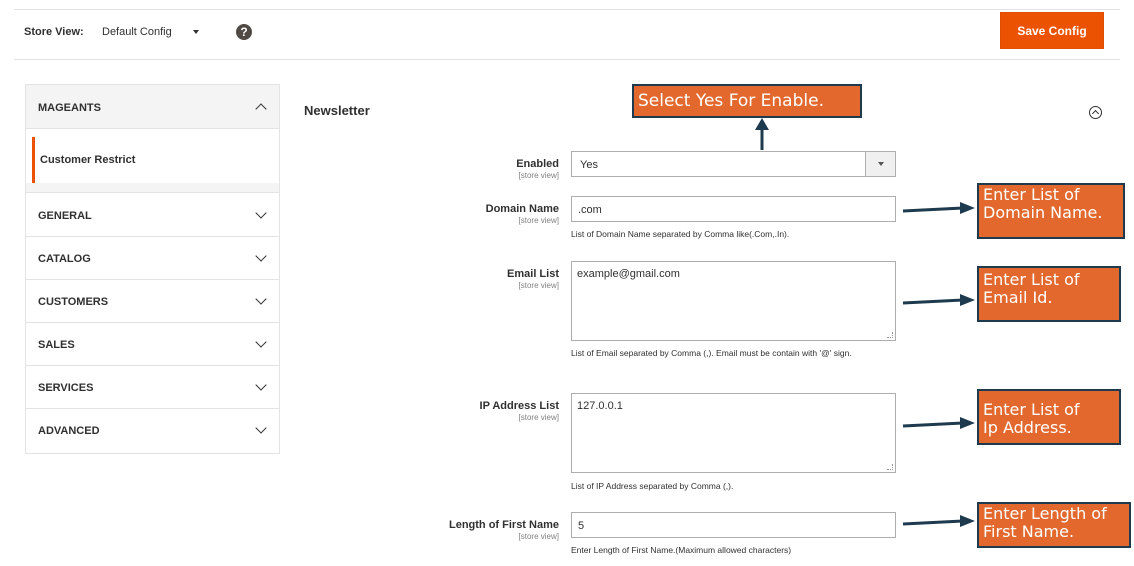  I want to click on callout-ip: Enter List of Ip Address., so click(1049, 417).